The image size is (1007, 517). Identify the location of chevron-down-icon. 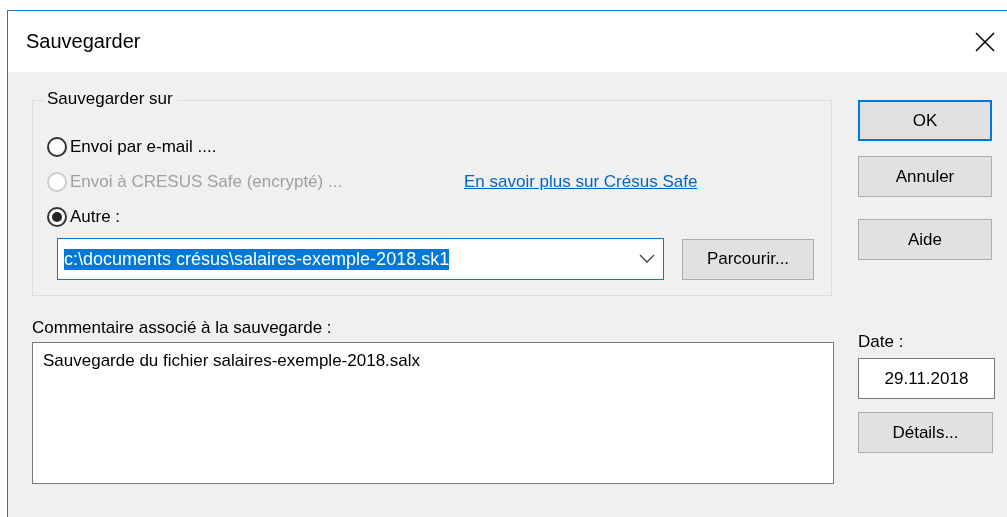
(647, 259).